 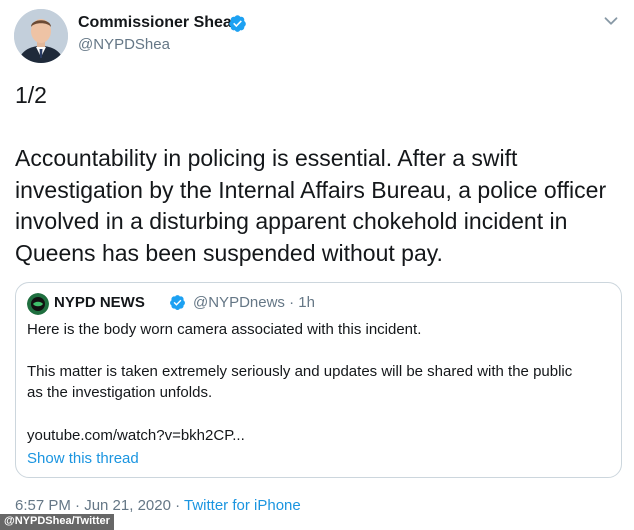 I want to click on chevron-down-icon, so click(x=611, y=21).